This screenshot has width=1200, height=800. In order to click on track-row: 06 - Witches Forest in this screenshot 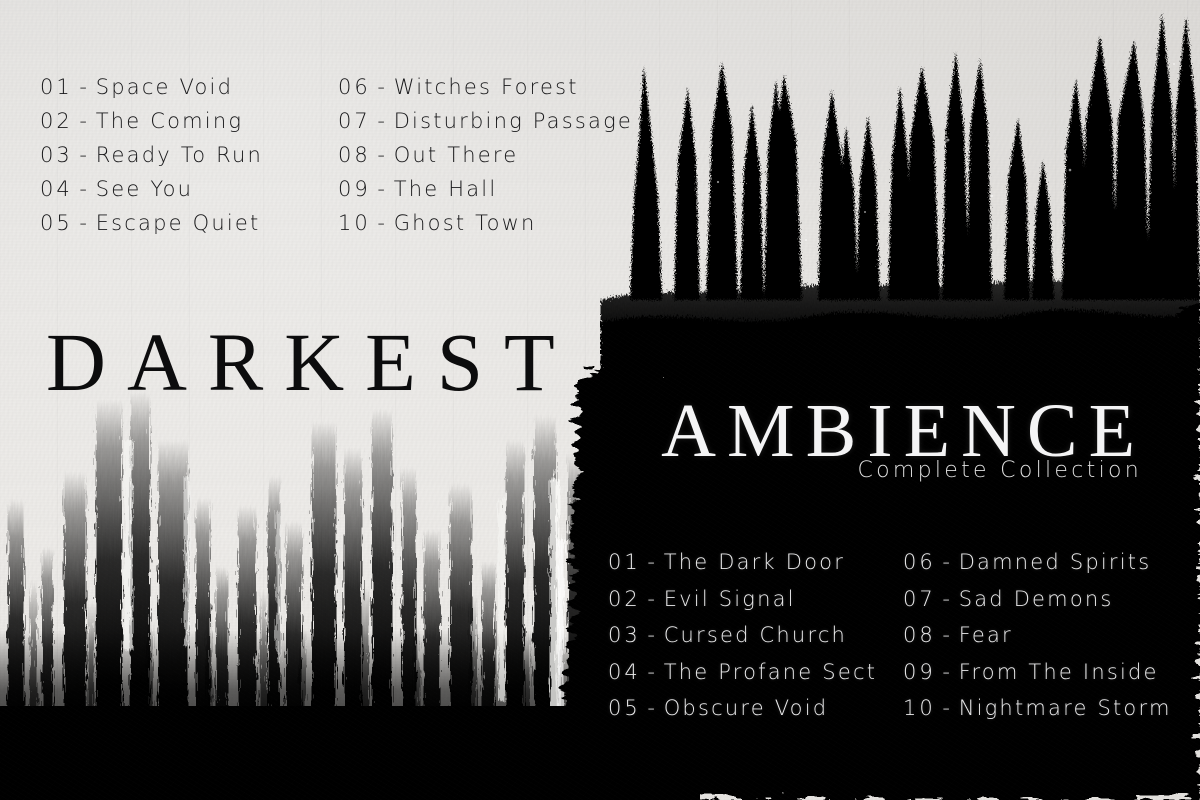, I will do `click(485, 87)`.